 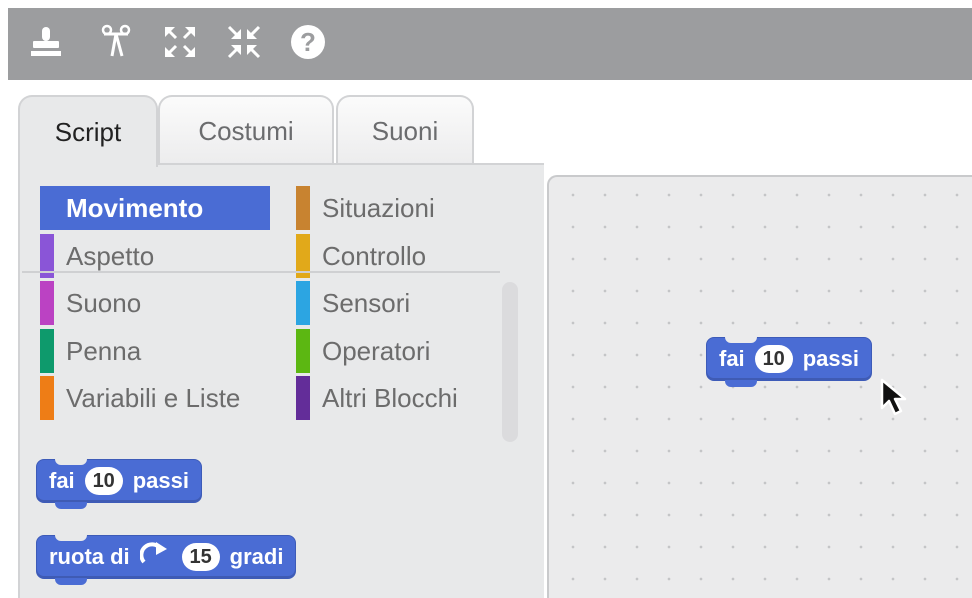 I want to click on category-movimento: Movimento, so click(x=155, y=208).